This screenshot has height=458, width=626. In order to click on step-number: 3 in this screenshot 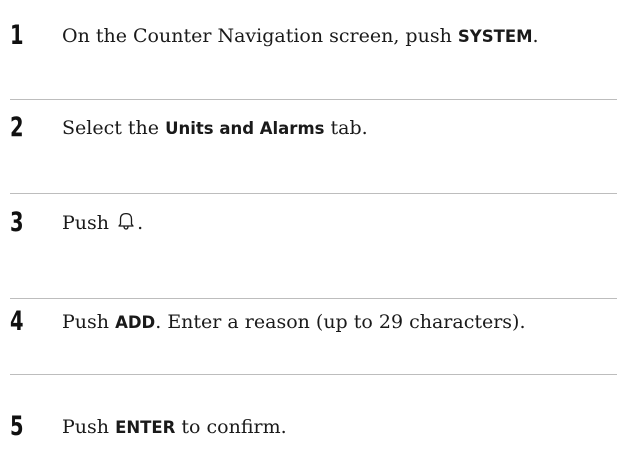, I will do `click(17, 222)`.